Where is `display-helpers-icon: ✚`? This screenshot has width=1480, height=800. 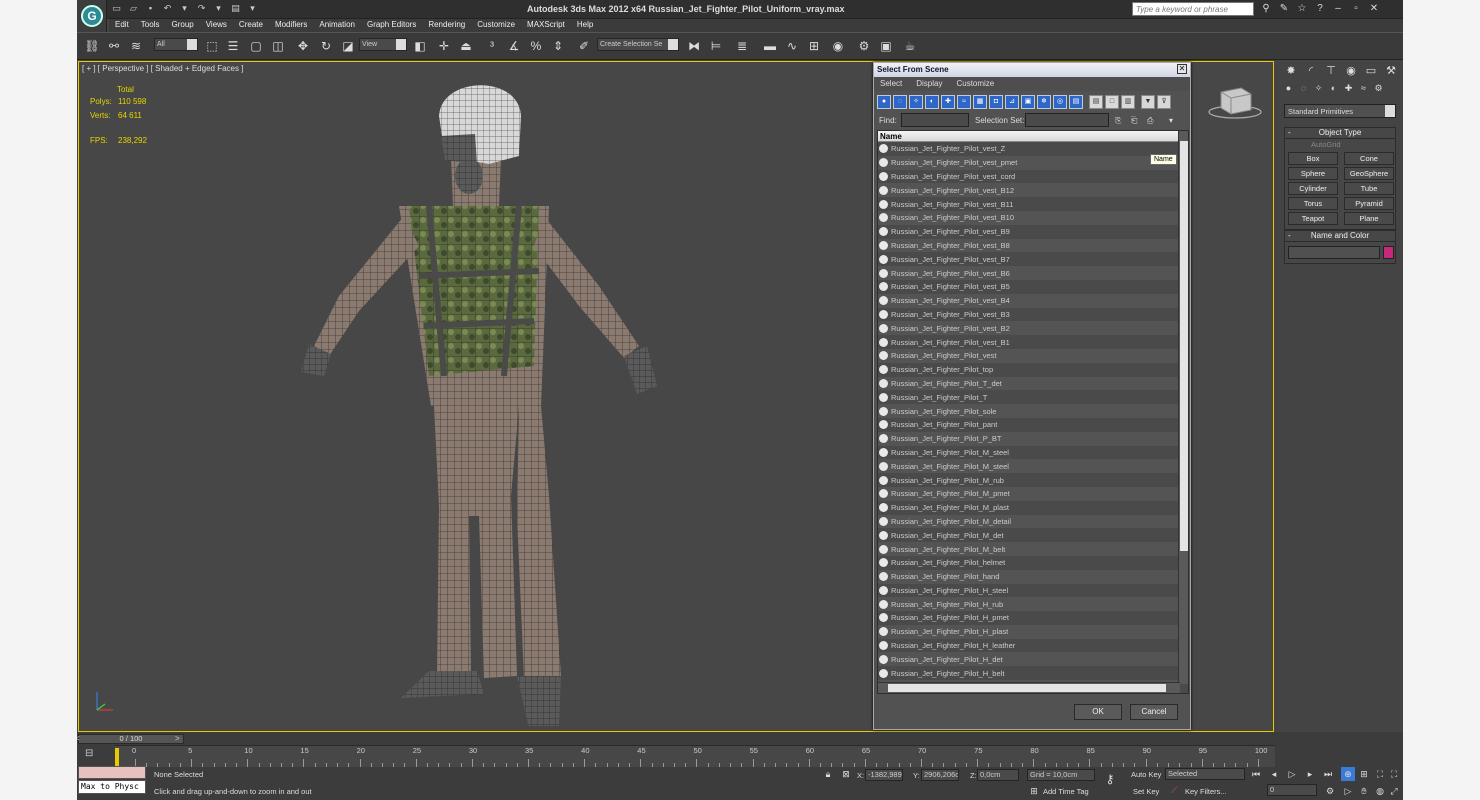 display-helpers-icon: ✚ is located at coordinates (948, 102).